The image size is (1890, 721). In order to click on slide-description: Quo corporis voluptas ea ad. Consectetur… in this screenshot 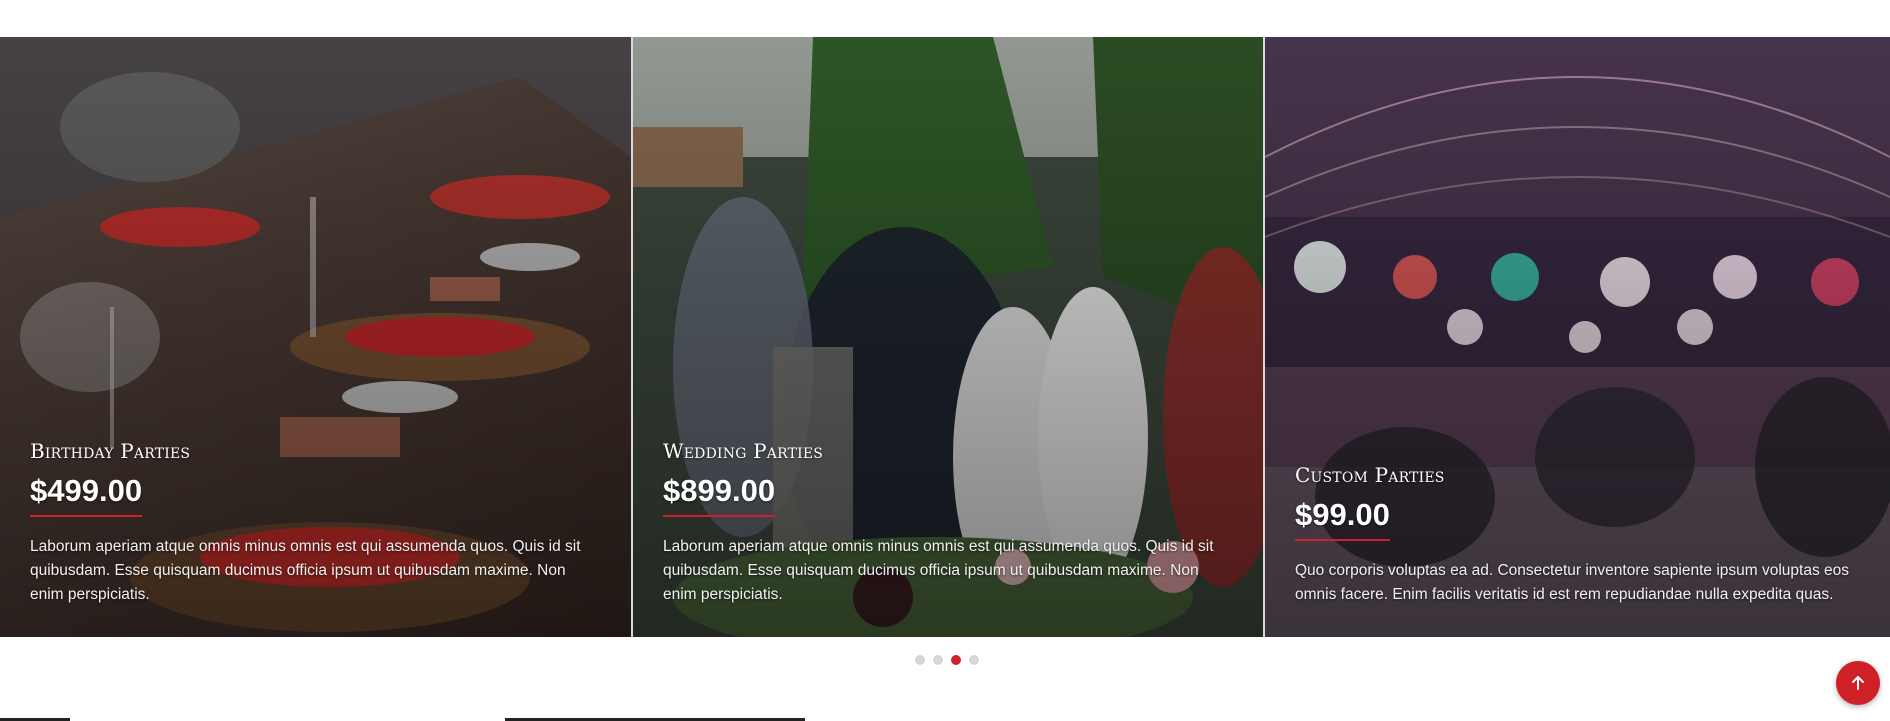, I will do `click(1572, 582)`.